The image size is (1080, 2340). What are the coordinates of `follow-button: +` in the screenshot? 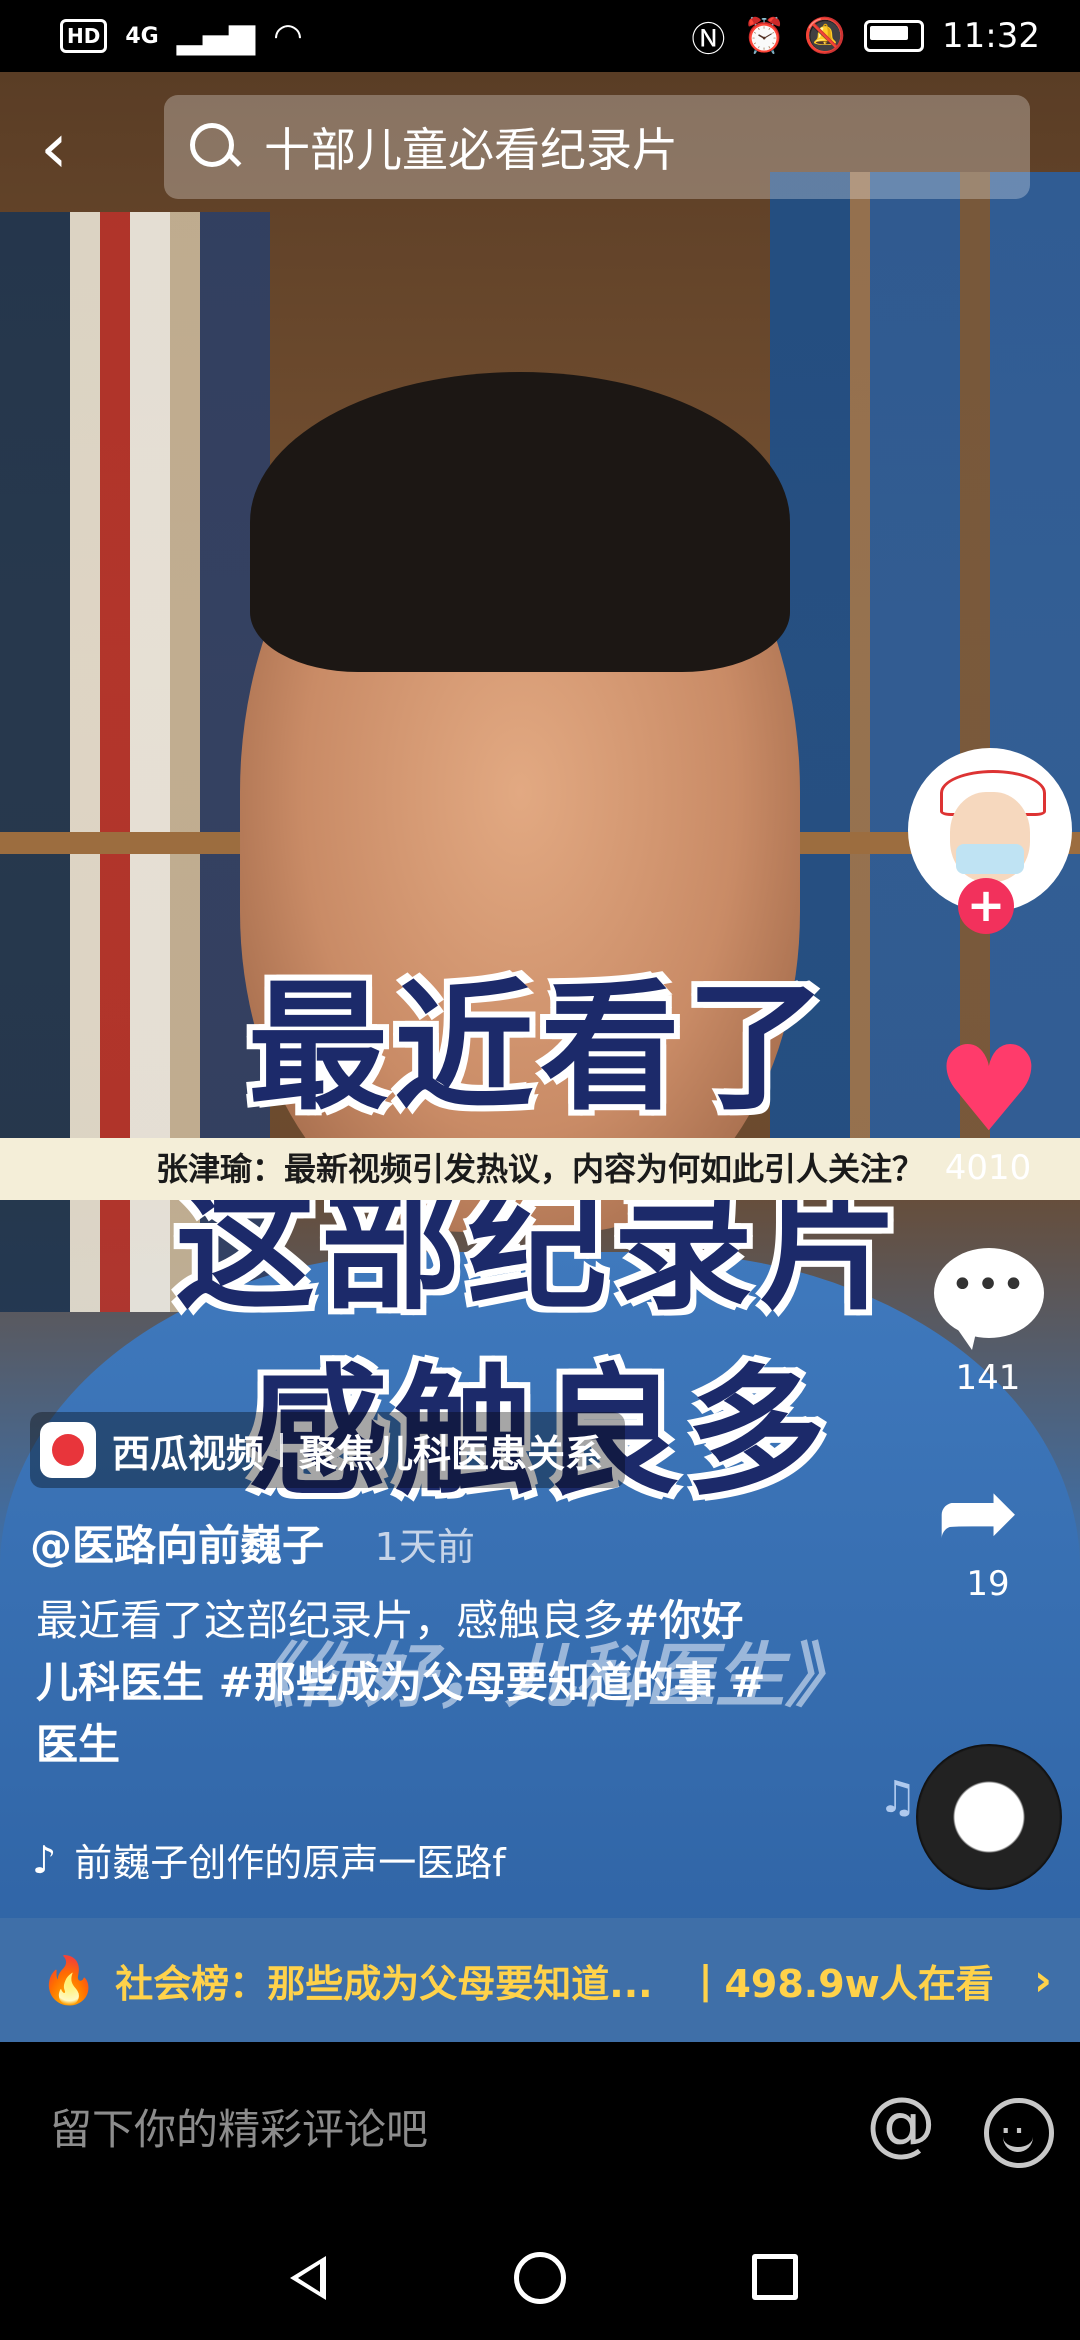 It's located at (986, 906).